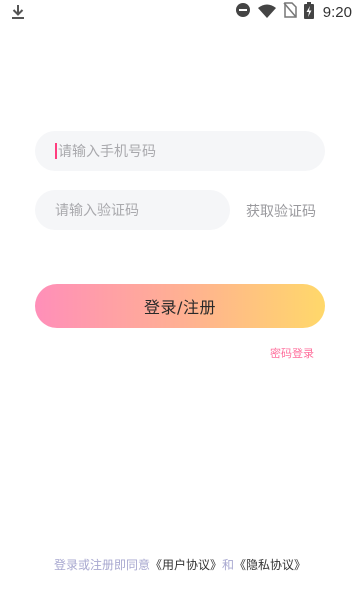 Image resolution: width=360 pixels, height=600 pixels. Describe the element at coordinates (186, 565) in the screenshot. I see `user-agreement-link: 《用户协议》` at that location.